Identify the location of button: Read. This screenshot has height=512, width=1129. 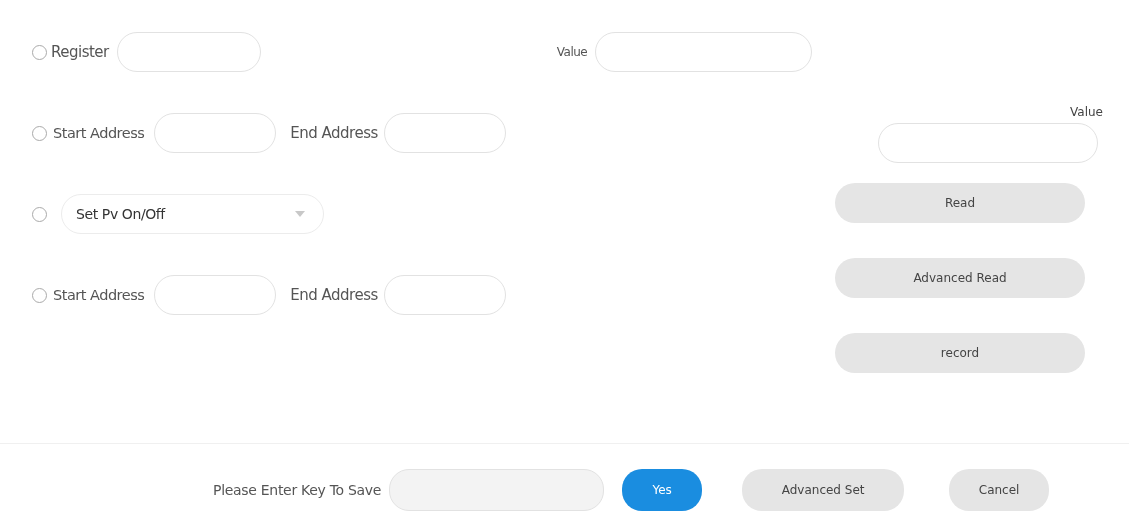
(960, 203).